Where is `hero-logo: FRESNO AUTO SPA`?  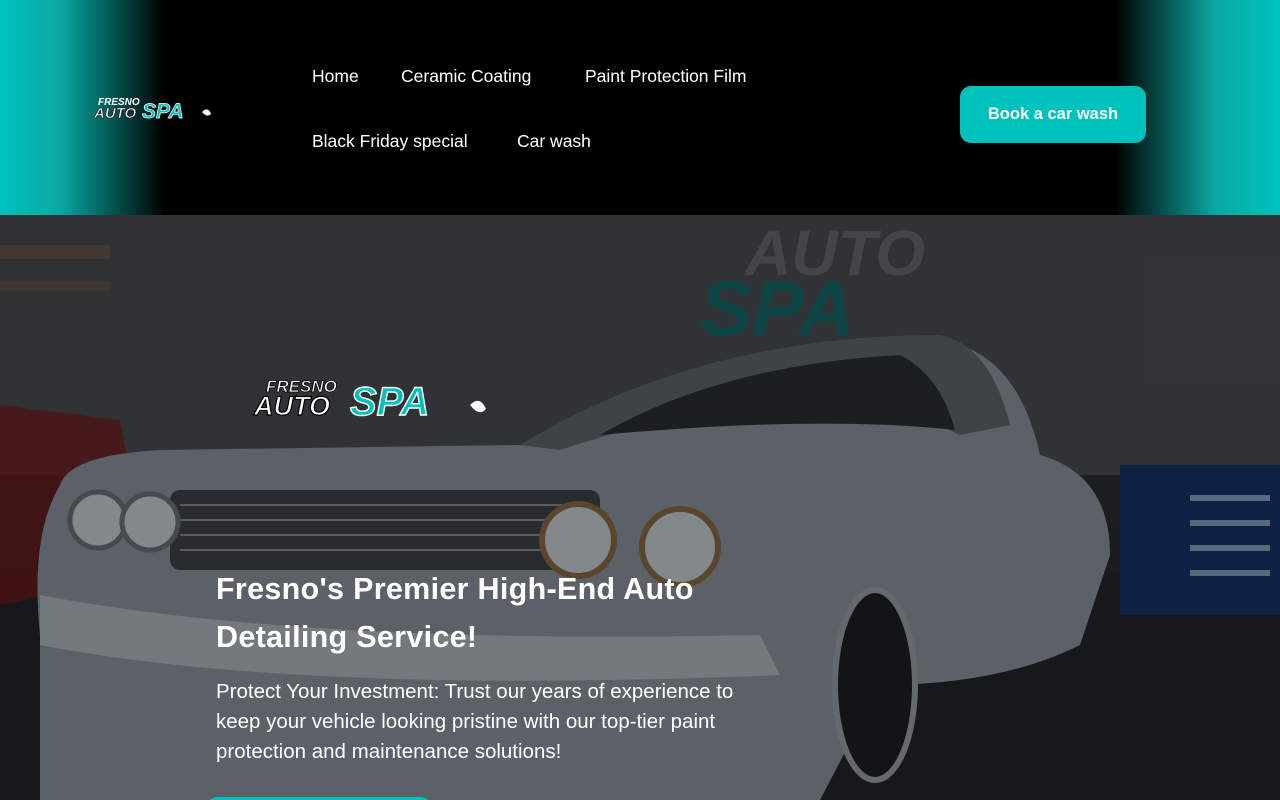 hero-logo: FRESNO AUTO SPA is located at coordinates (369, 401).